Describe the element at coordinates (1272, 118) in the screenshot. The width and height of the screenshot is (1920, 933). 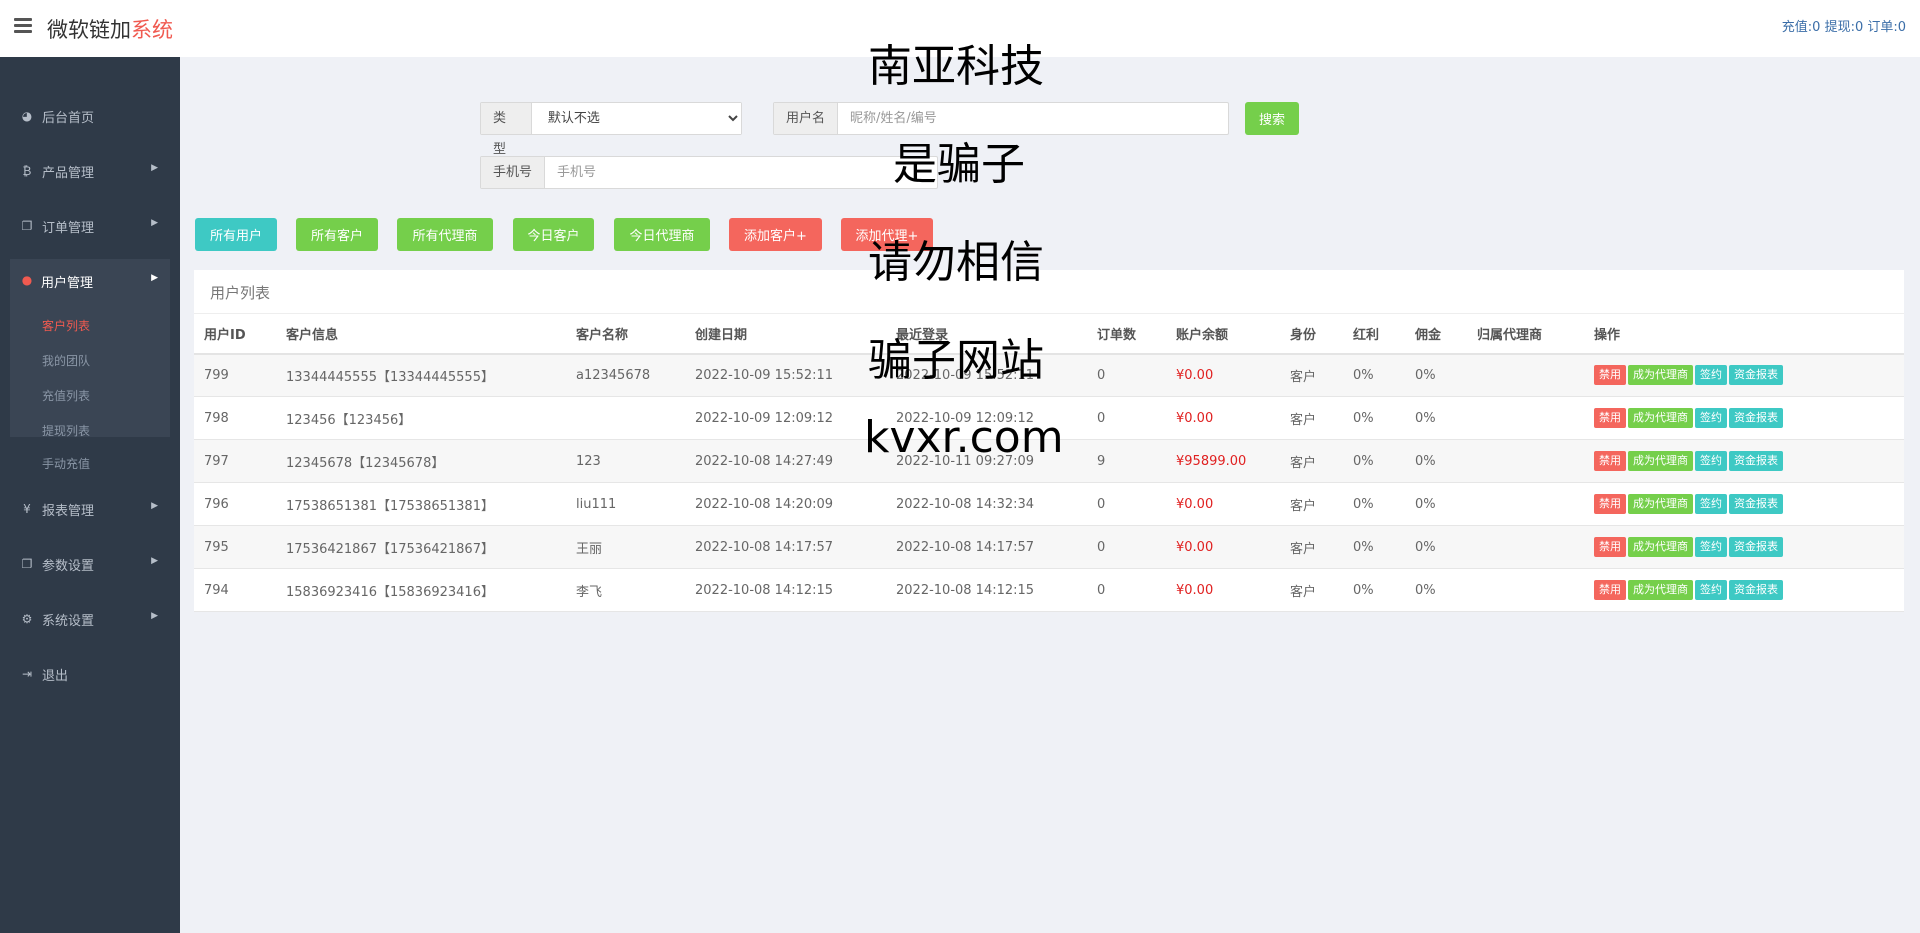
I see `search-button: 搜索` at that location.